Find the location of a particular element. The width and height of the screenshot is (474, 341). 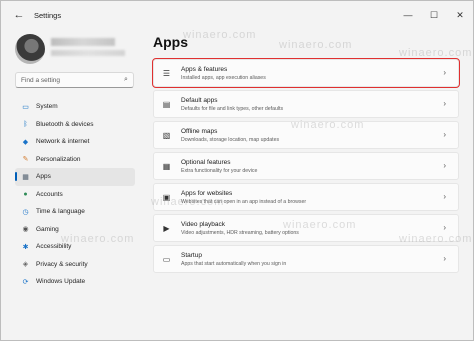

sidebar-item-privacy-security: ◈ Privacy & security is located at coordinates (75, 265).